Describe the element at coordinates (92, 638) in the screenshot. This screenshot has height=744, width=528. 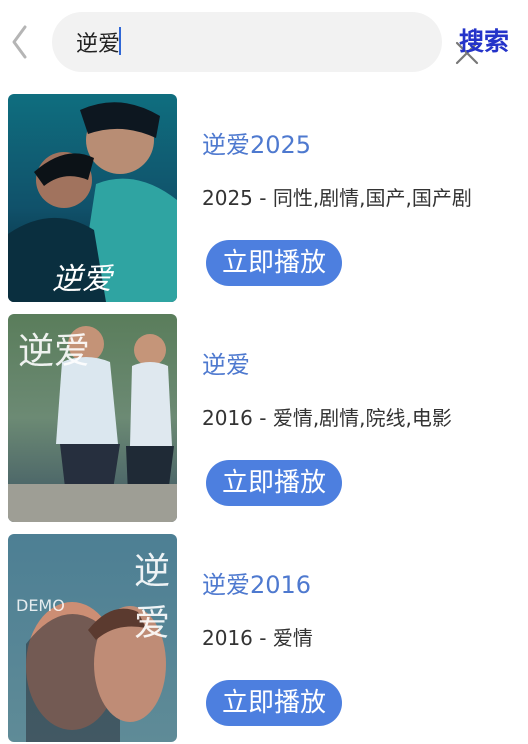
I see `poster-image: DEMO 逆爱` at that location.